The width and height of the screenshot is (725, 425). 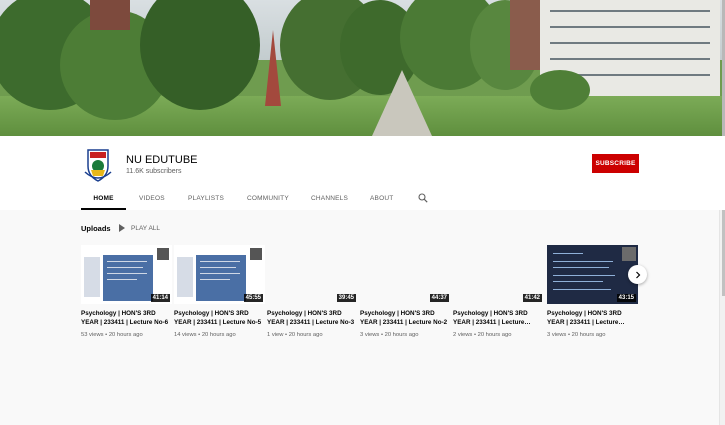 What do you see at coordinates (122, 228) in the screenshot?
I see `play-icon` at bounding box center [122, 228].